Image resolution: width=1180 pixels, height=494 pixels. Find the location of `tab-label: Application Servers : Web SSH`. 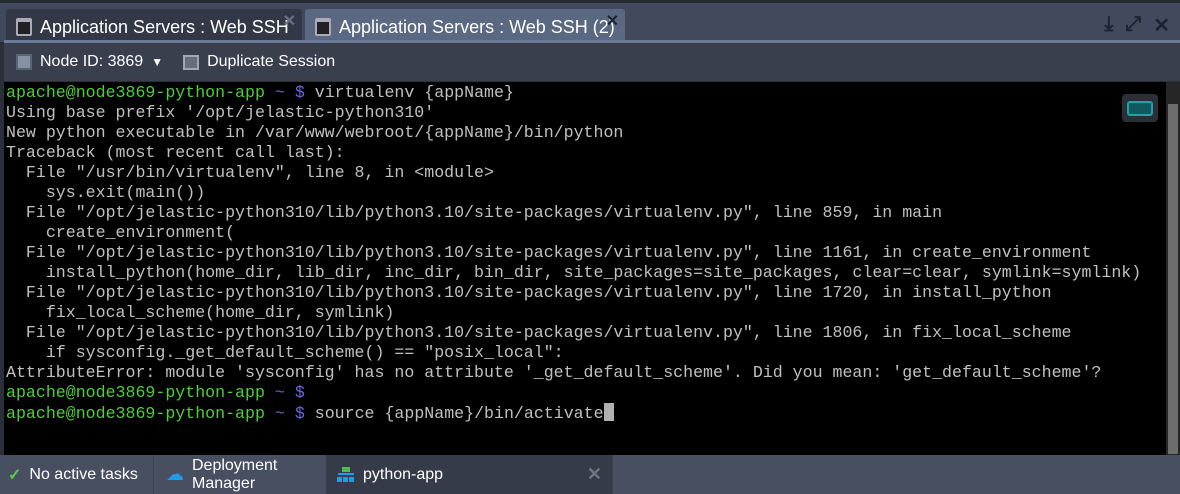

tab-label: Application Servers : Web SSH is located at coordinates (164, 26).